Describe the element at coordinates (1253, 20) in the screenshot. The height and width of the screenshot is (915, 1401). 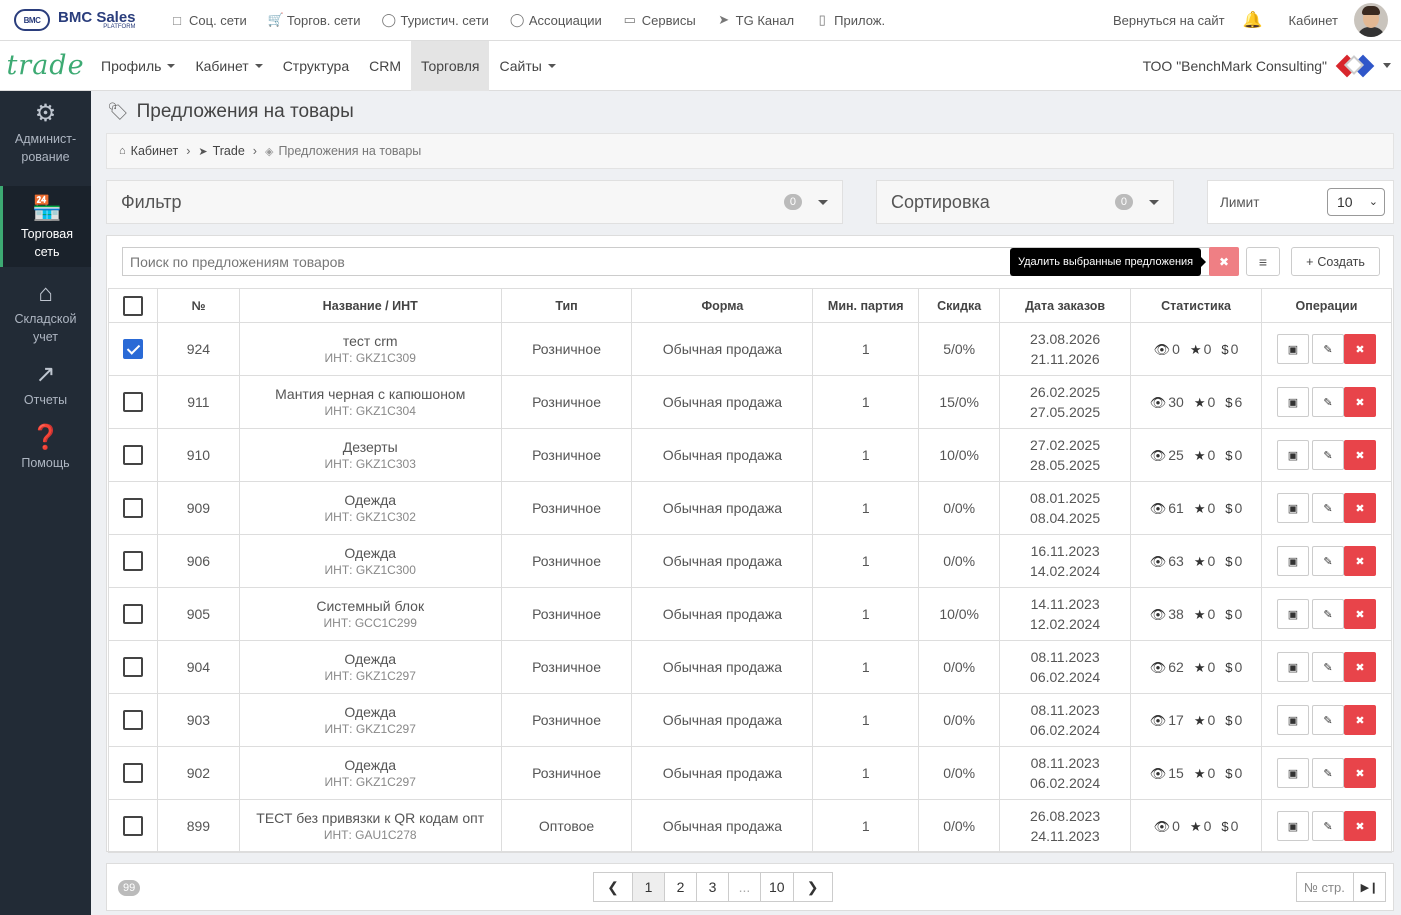
I see `bell-icon: 🔔` at that location.